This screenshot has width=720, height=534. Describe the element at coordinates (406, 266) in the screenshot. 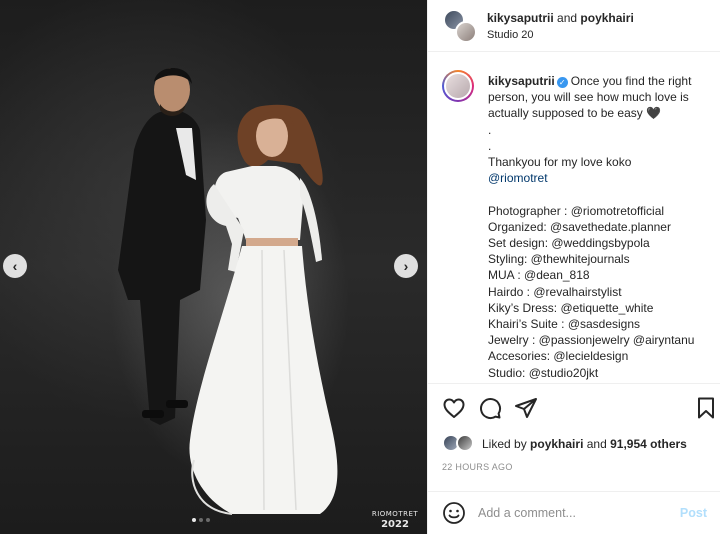

I see `chevron-right-icon: ›` at that location.